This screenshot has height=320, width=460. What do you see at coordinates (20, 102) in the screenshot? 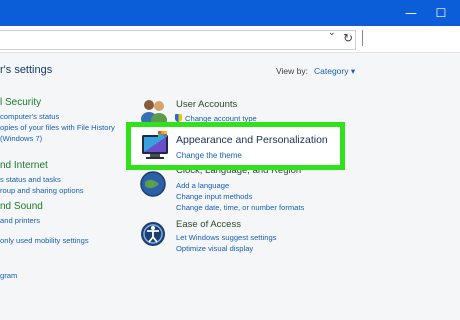
I see `category-security-heading: l Security` at bounding box center [20, 102].